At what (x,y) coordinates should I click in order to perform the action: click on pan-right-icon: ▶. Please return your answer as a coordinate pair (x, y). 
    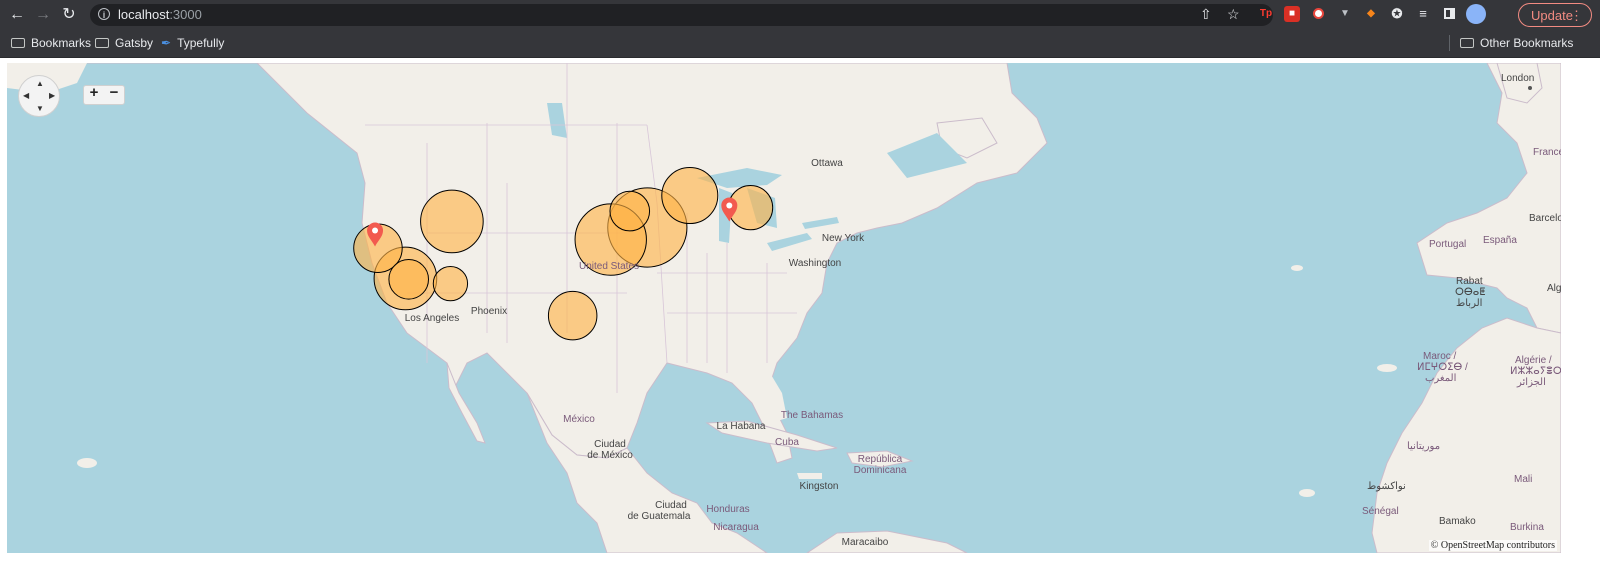
    Looking at the image, I should click on (52, 95).